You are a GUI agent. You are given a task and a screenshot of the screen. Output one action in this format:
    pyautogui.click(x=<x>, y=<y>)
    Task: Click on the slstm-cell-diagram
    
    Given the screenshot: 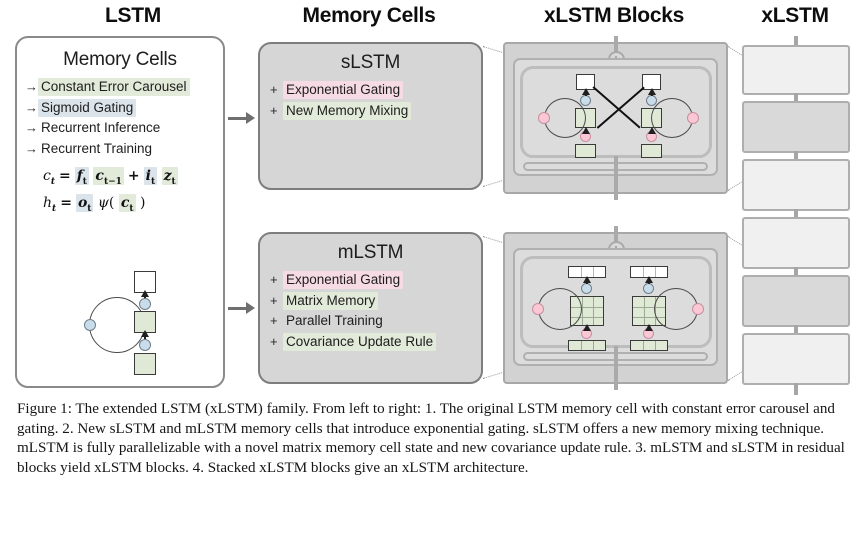 What is the action you would take?
    pyautogui.click(x=617, y=115)
    